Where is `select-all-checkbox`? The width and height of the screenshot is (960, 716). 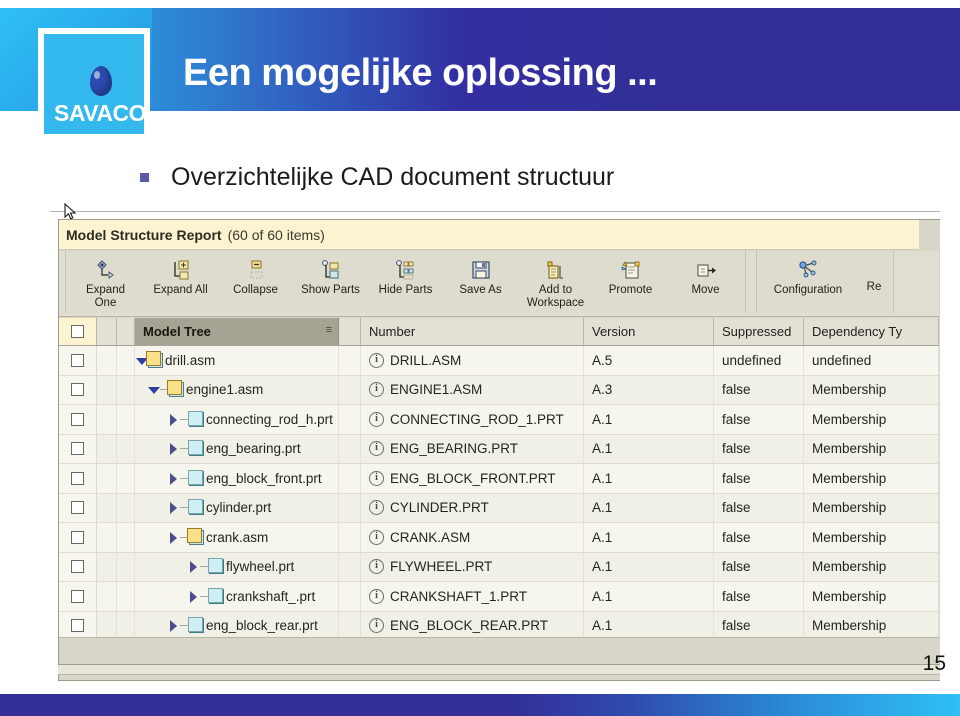
select-all-checkbox is located at coordinates (77, 331).